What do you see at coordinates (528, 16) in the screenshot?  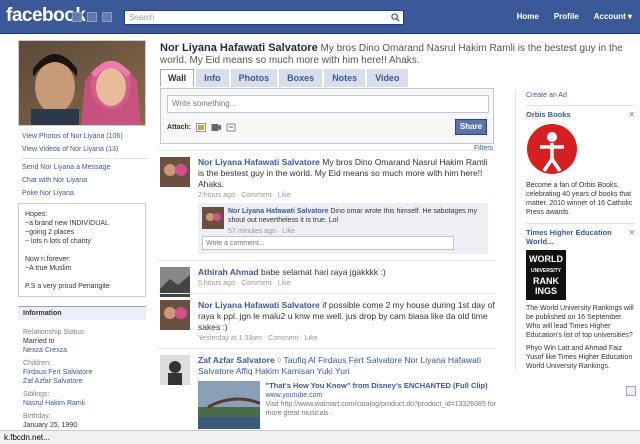 I see `nav-home: Home` at bounding box center [528, 16].